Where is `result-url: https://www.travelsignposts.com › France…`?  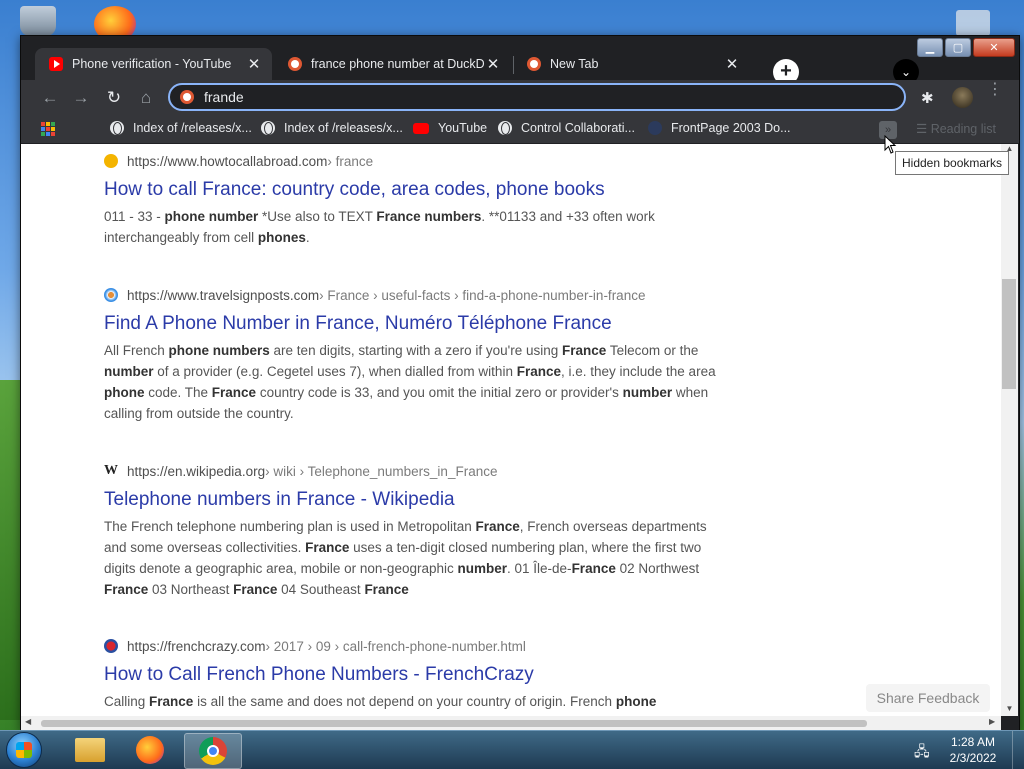
result-url: https://www.travelsignposts.com › France… is located at coordinates (414, 295).